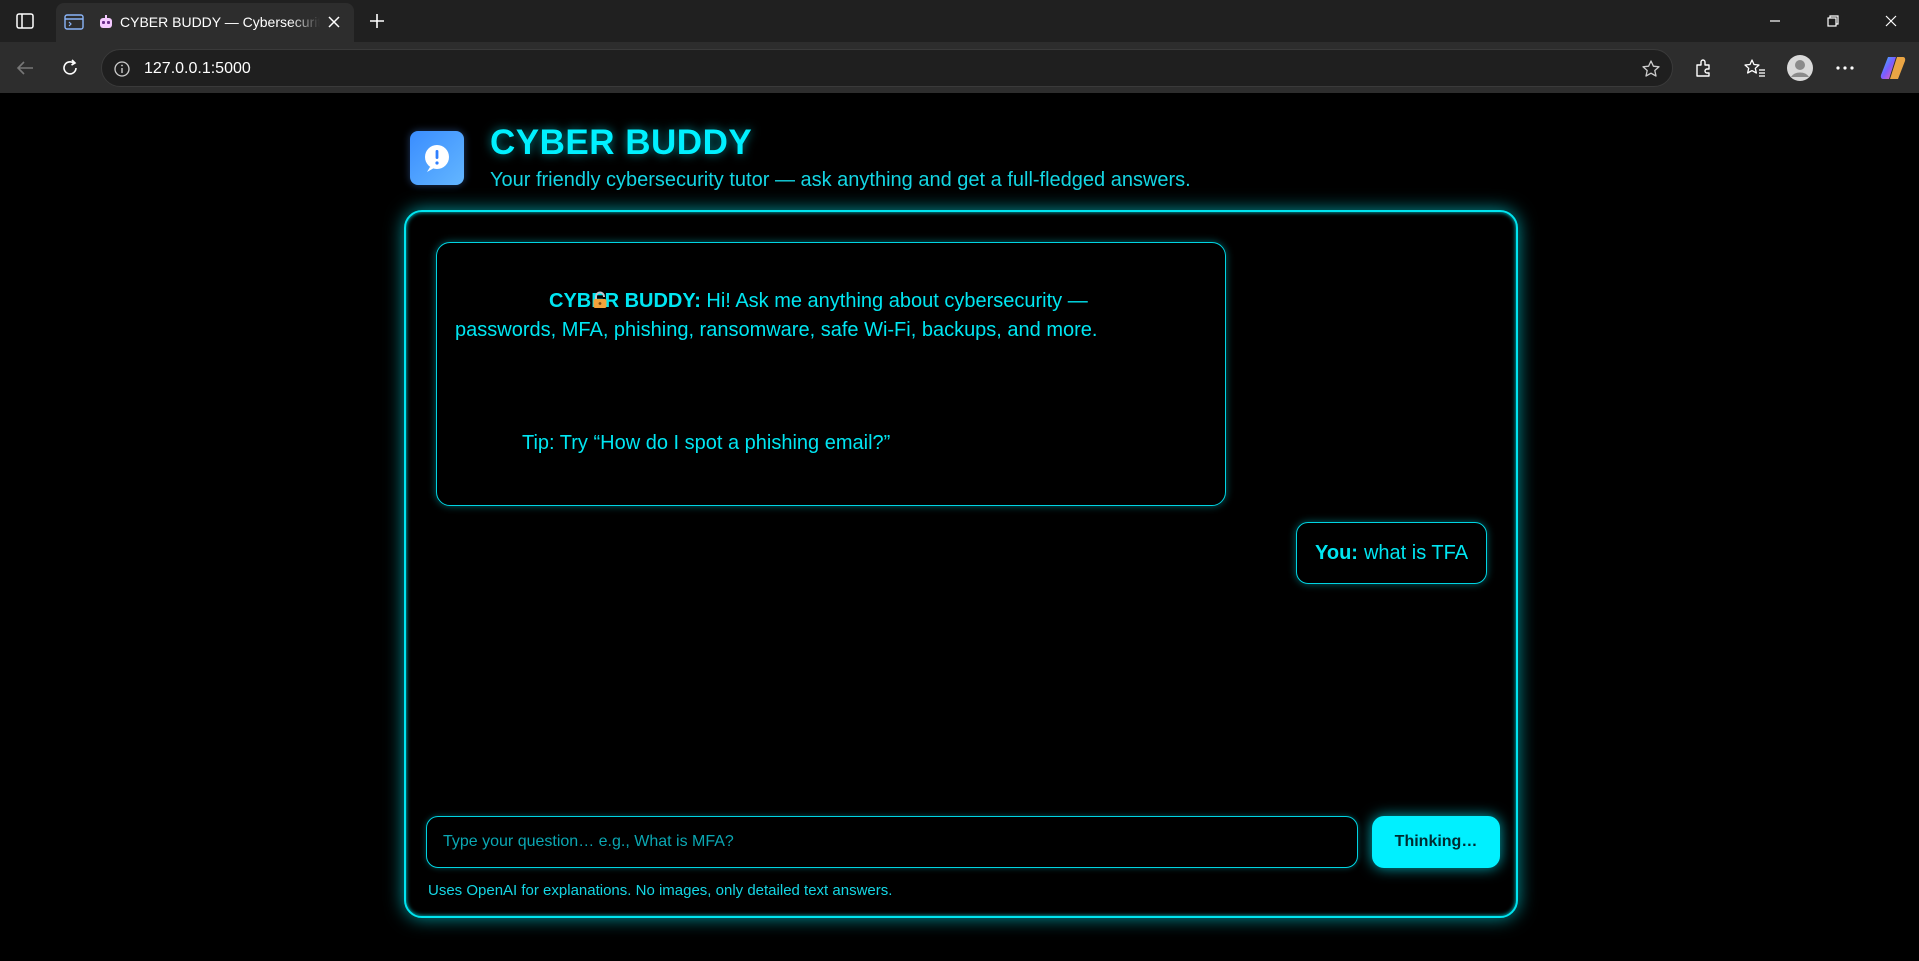  What do you see at coordinates (1703, 68) in the screenshot?
I see `extensions-icon` at bounding box center [1703, 68].